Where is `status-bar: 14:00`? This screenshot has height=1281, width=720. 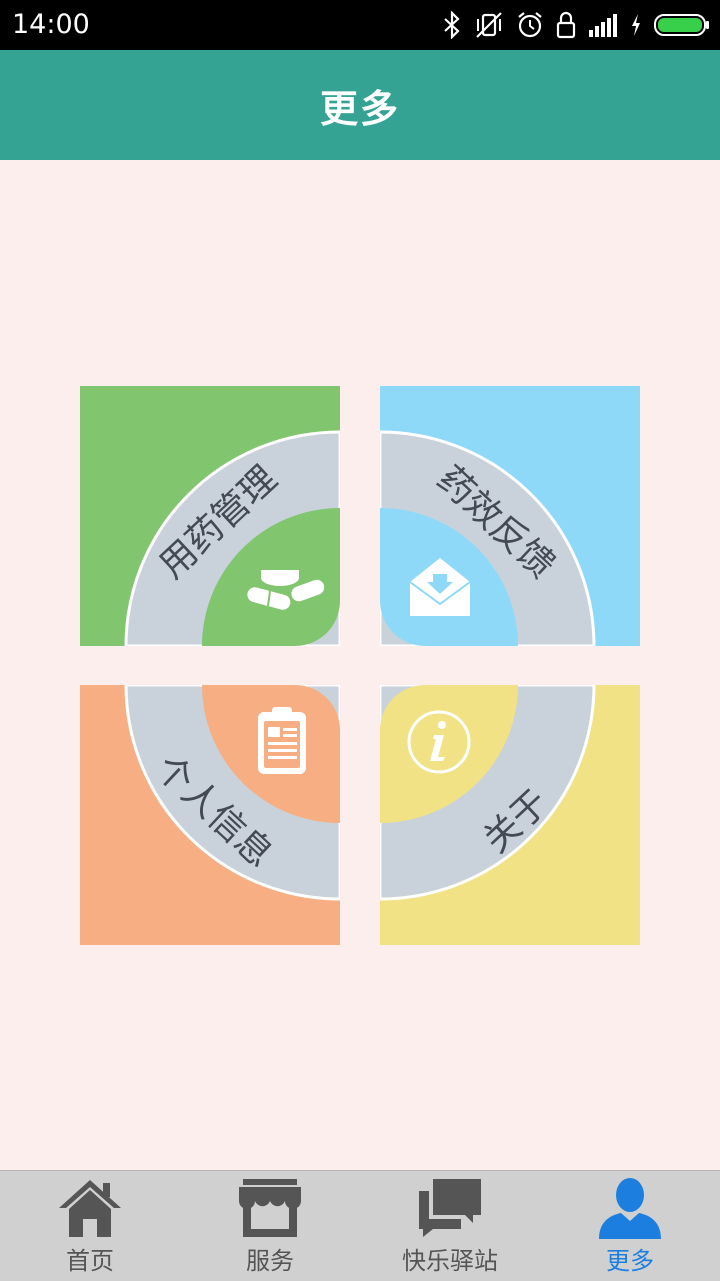
status-bar: 14:00 is located at coordinates (360, 25).